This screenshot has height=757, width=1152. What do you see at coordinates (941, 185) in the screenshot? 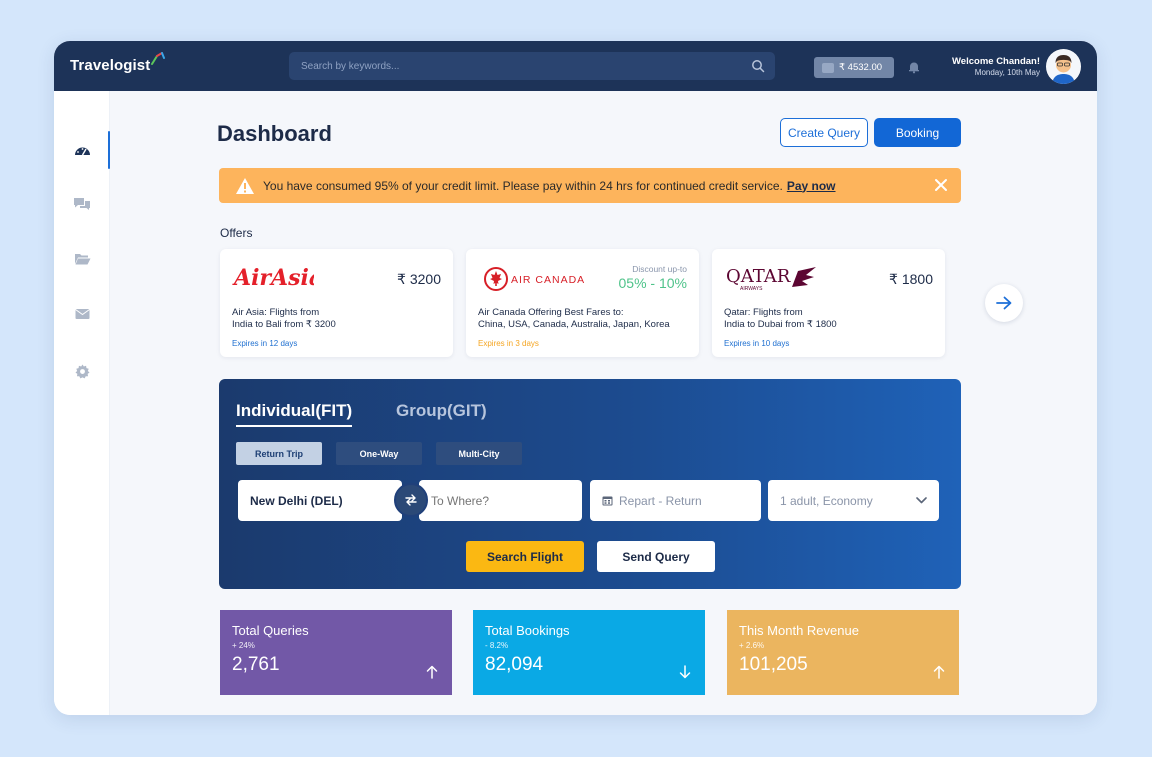
I see `close-icon` at bounding box center [941, 185].